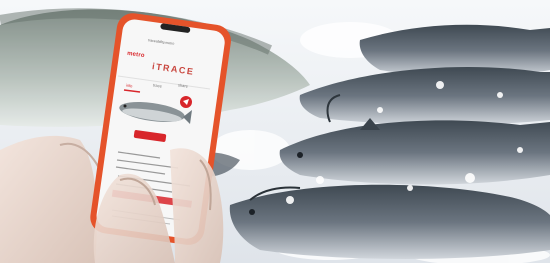 Image resolution: width=550 pixels, height=263 pixels. Describe the element at coordinates (158, 85) in the screenshot. I see `tab-trace: trace` at that location.